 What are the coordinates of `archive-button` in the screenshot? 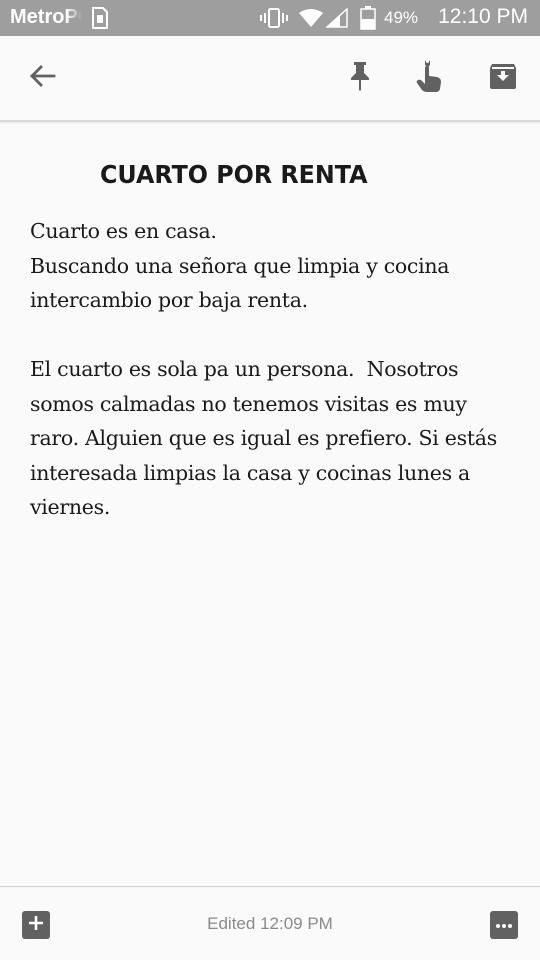 It's located at (503, 78).